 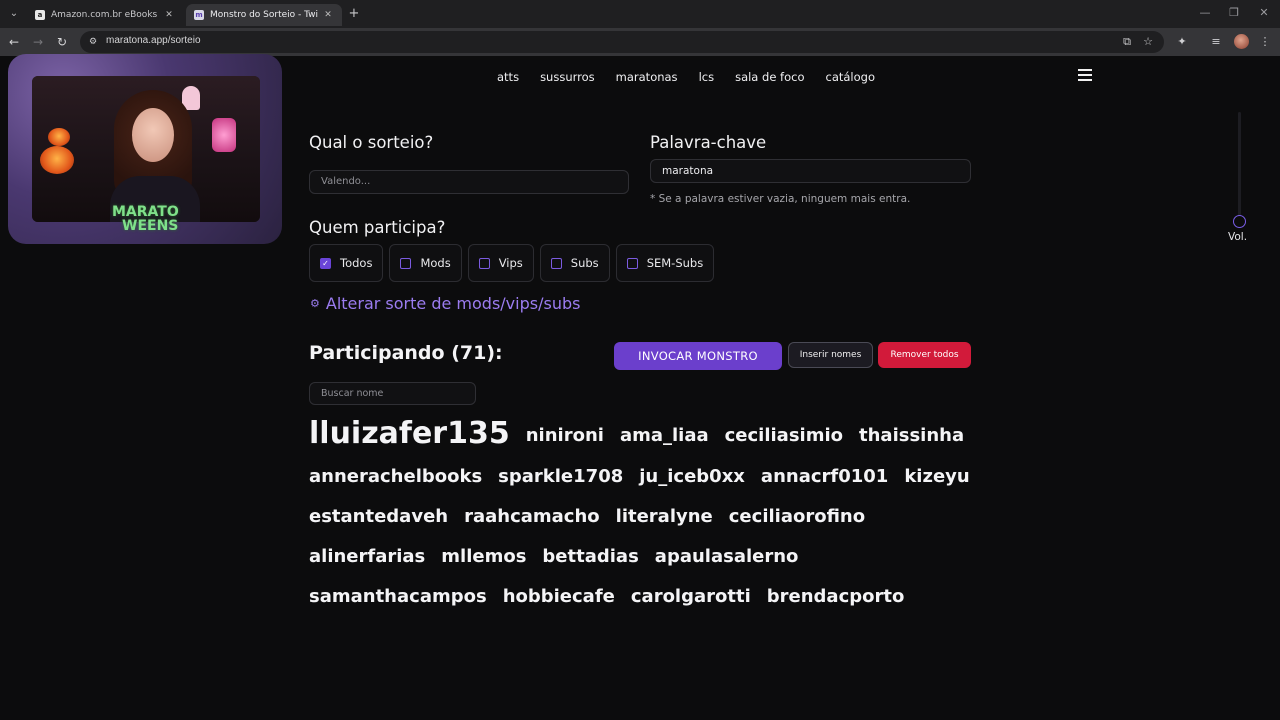 What do you see at coordinates (406, 353) in the screenshot?
I see `participants-heading: Participando (71):` at bounding box center [406, 353].